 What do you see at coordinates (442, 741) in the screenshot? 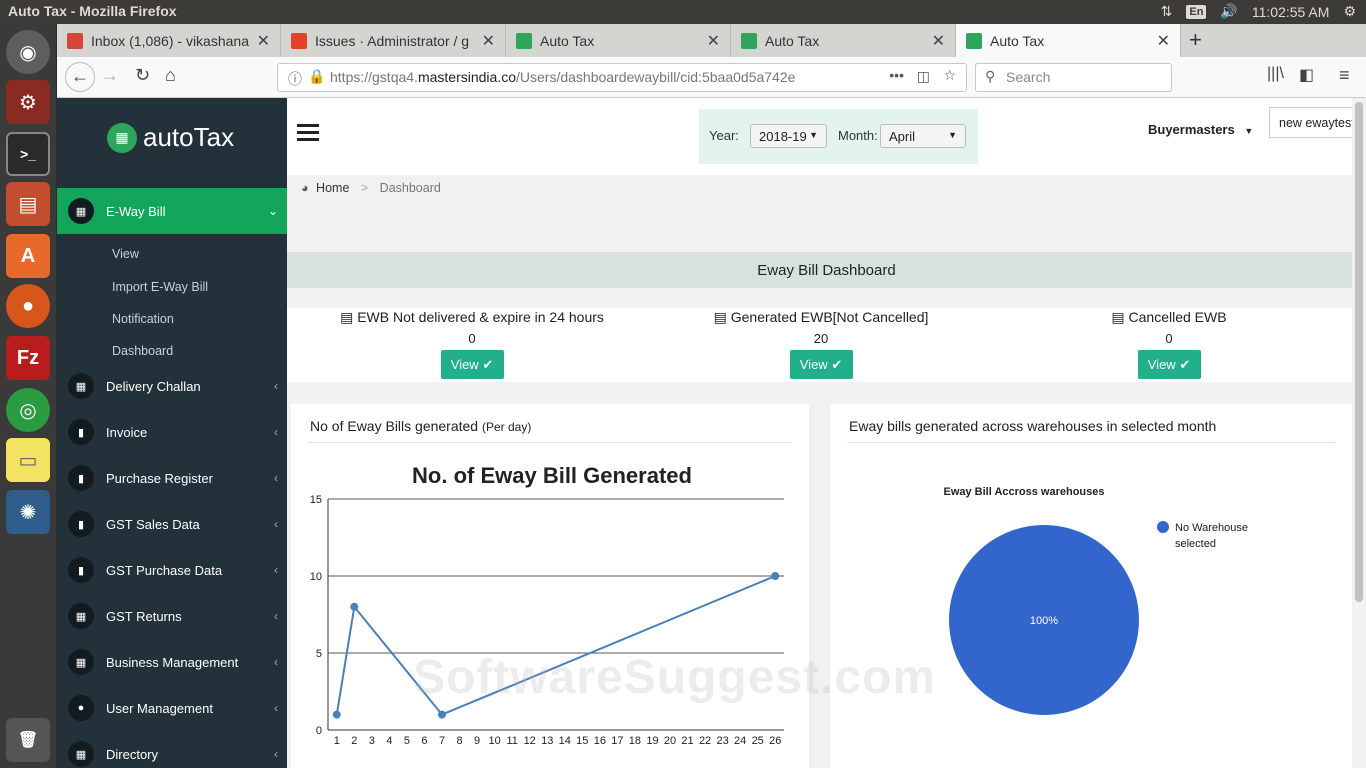
I see `x-tick-label: 7` at bounding box center [442, 741].